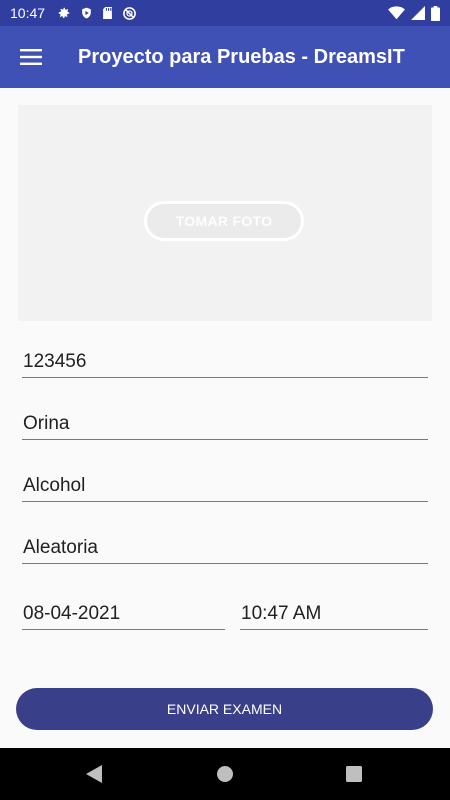 The height and width of the screenshot is (800, 450). I want to click on back-icon, so click(94, 774).